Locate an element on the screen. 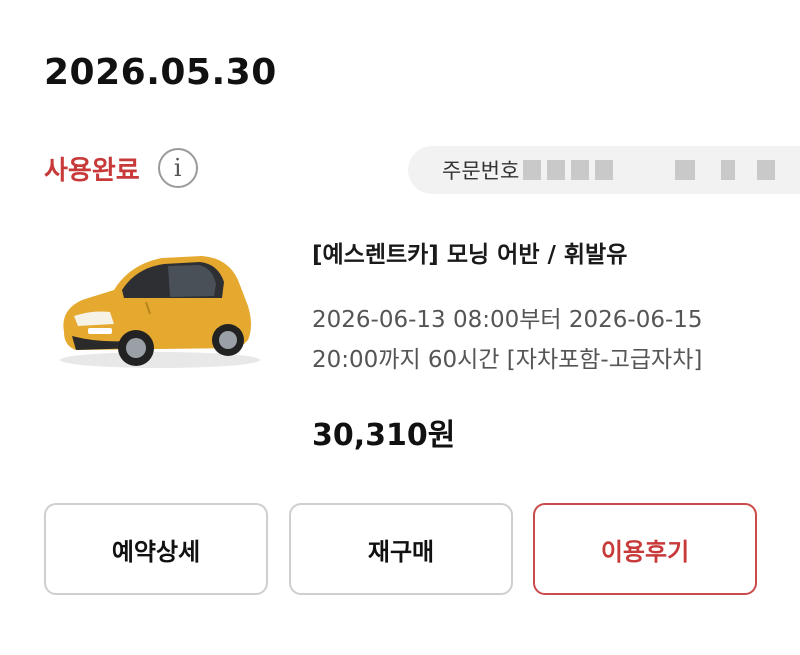  order-date: 2026.05.30 is located at coordinates (160, 72).